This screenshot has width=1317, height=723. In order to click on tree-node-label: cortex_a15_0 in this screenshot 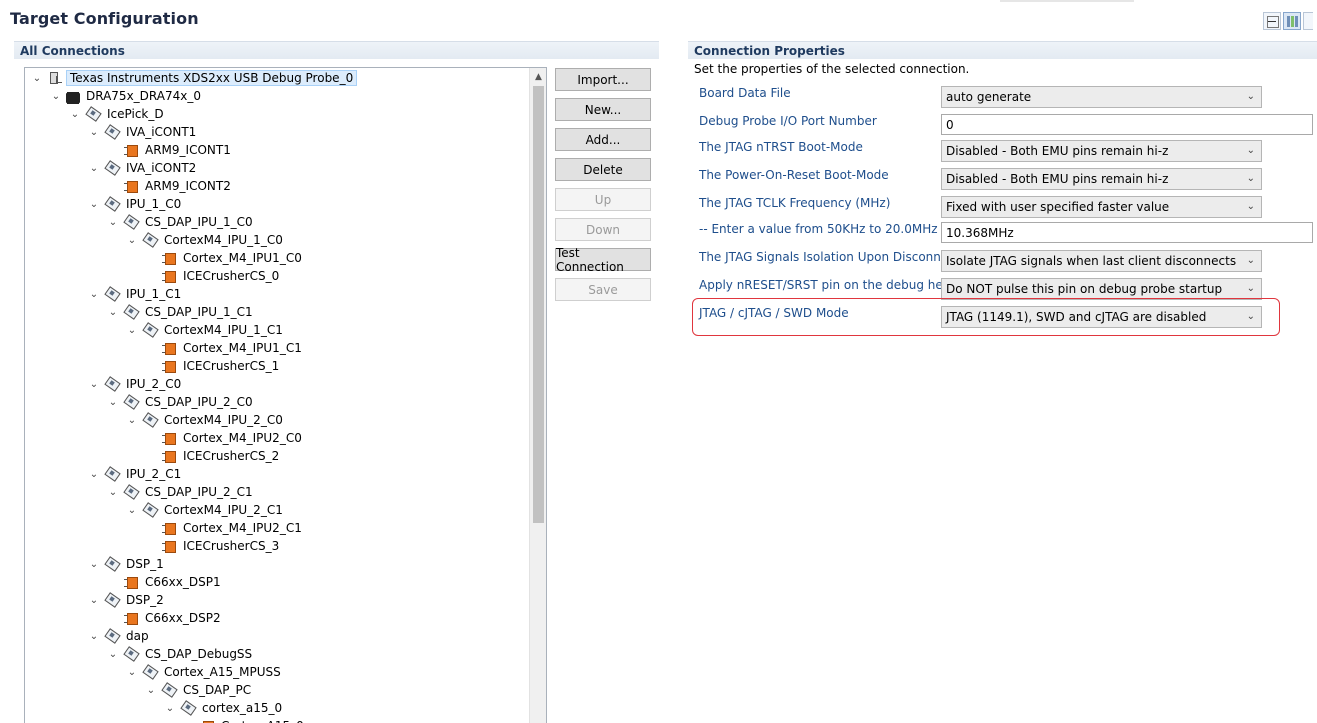, I will do `click(242, 708)`.